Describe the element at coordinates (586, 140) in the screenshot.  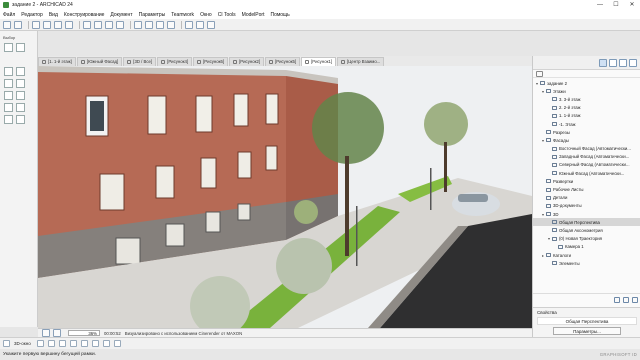
I see `tree-item: ▾ Фасады` at that location.